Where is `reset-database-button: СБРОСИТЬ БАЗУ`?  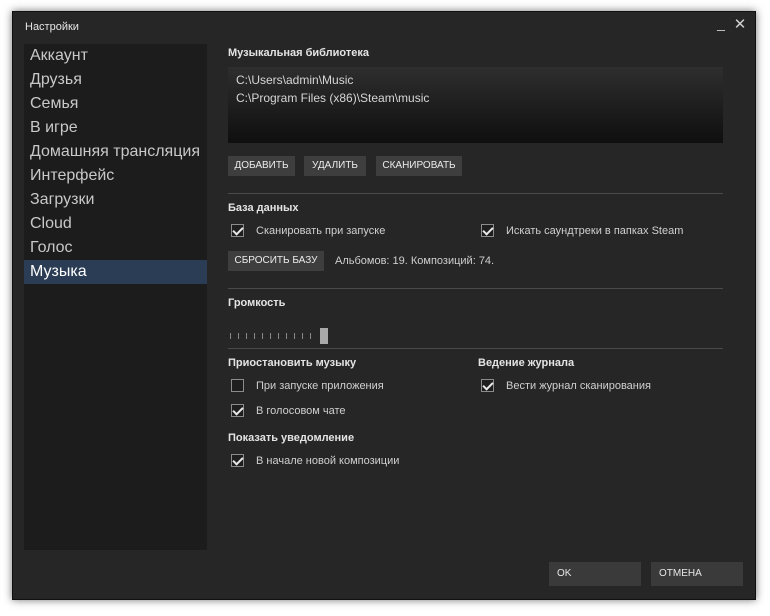 reset-database-button: СБРОСИТЬ БАЗУ is located at coordinates (276, 261).